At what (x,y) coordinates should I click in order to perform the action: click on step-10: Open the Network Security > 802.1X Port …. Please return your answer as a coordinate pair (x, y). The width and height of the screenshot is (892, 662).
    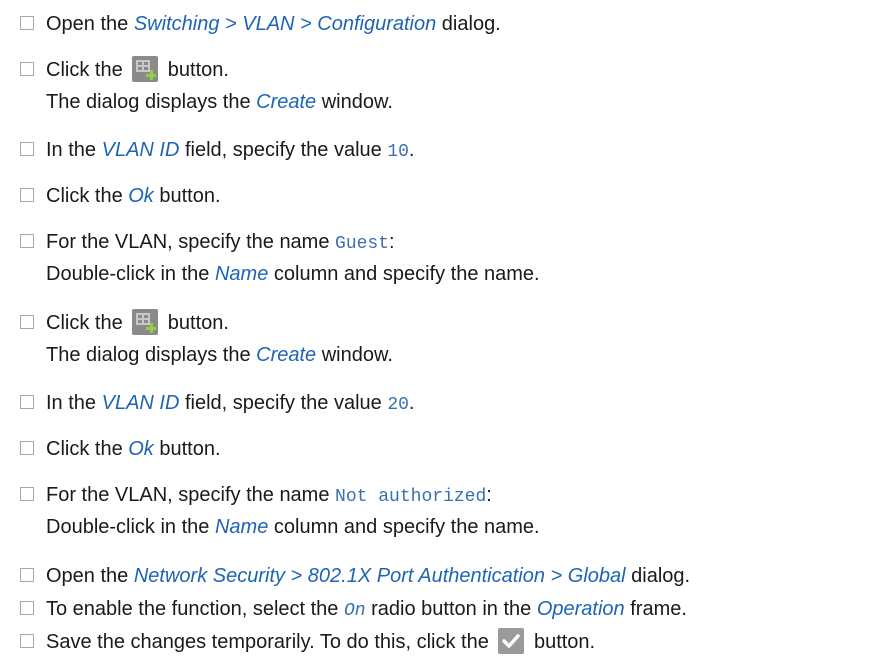
    Looking at the image, I should click on (451, 576).